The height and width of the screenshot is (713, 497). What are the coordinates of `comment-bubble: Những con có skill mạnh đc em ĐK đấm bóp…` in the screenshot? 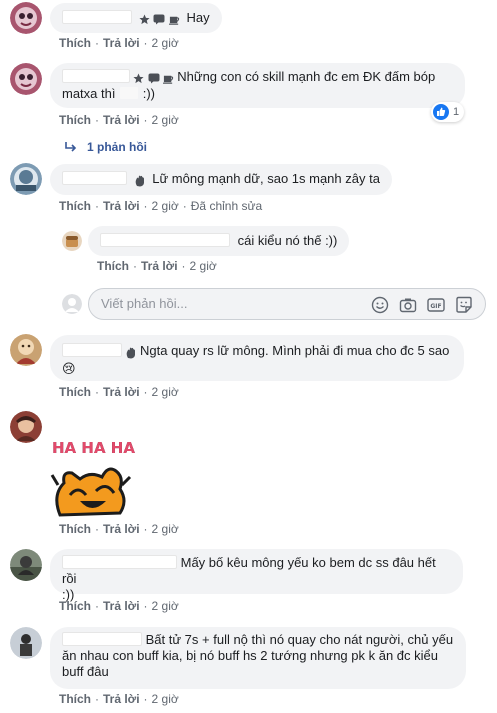 It's located at (257, 85).